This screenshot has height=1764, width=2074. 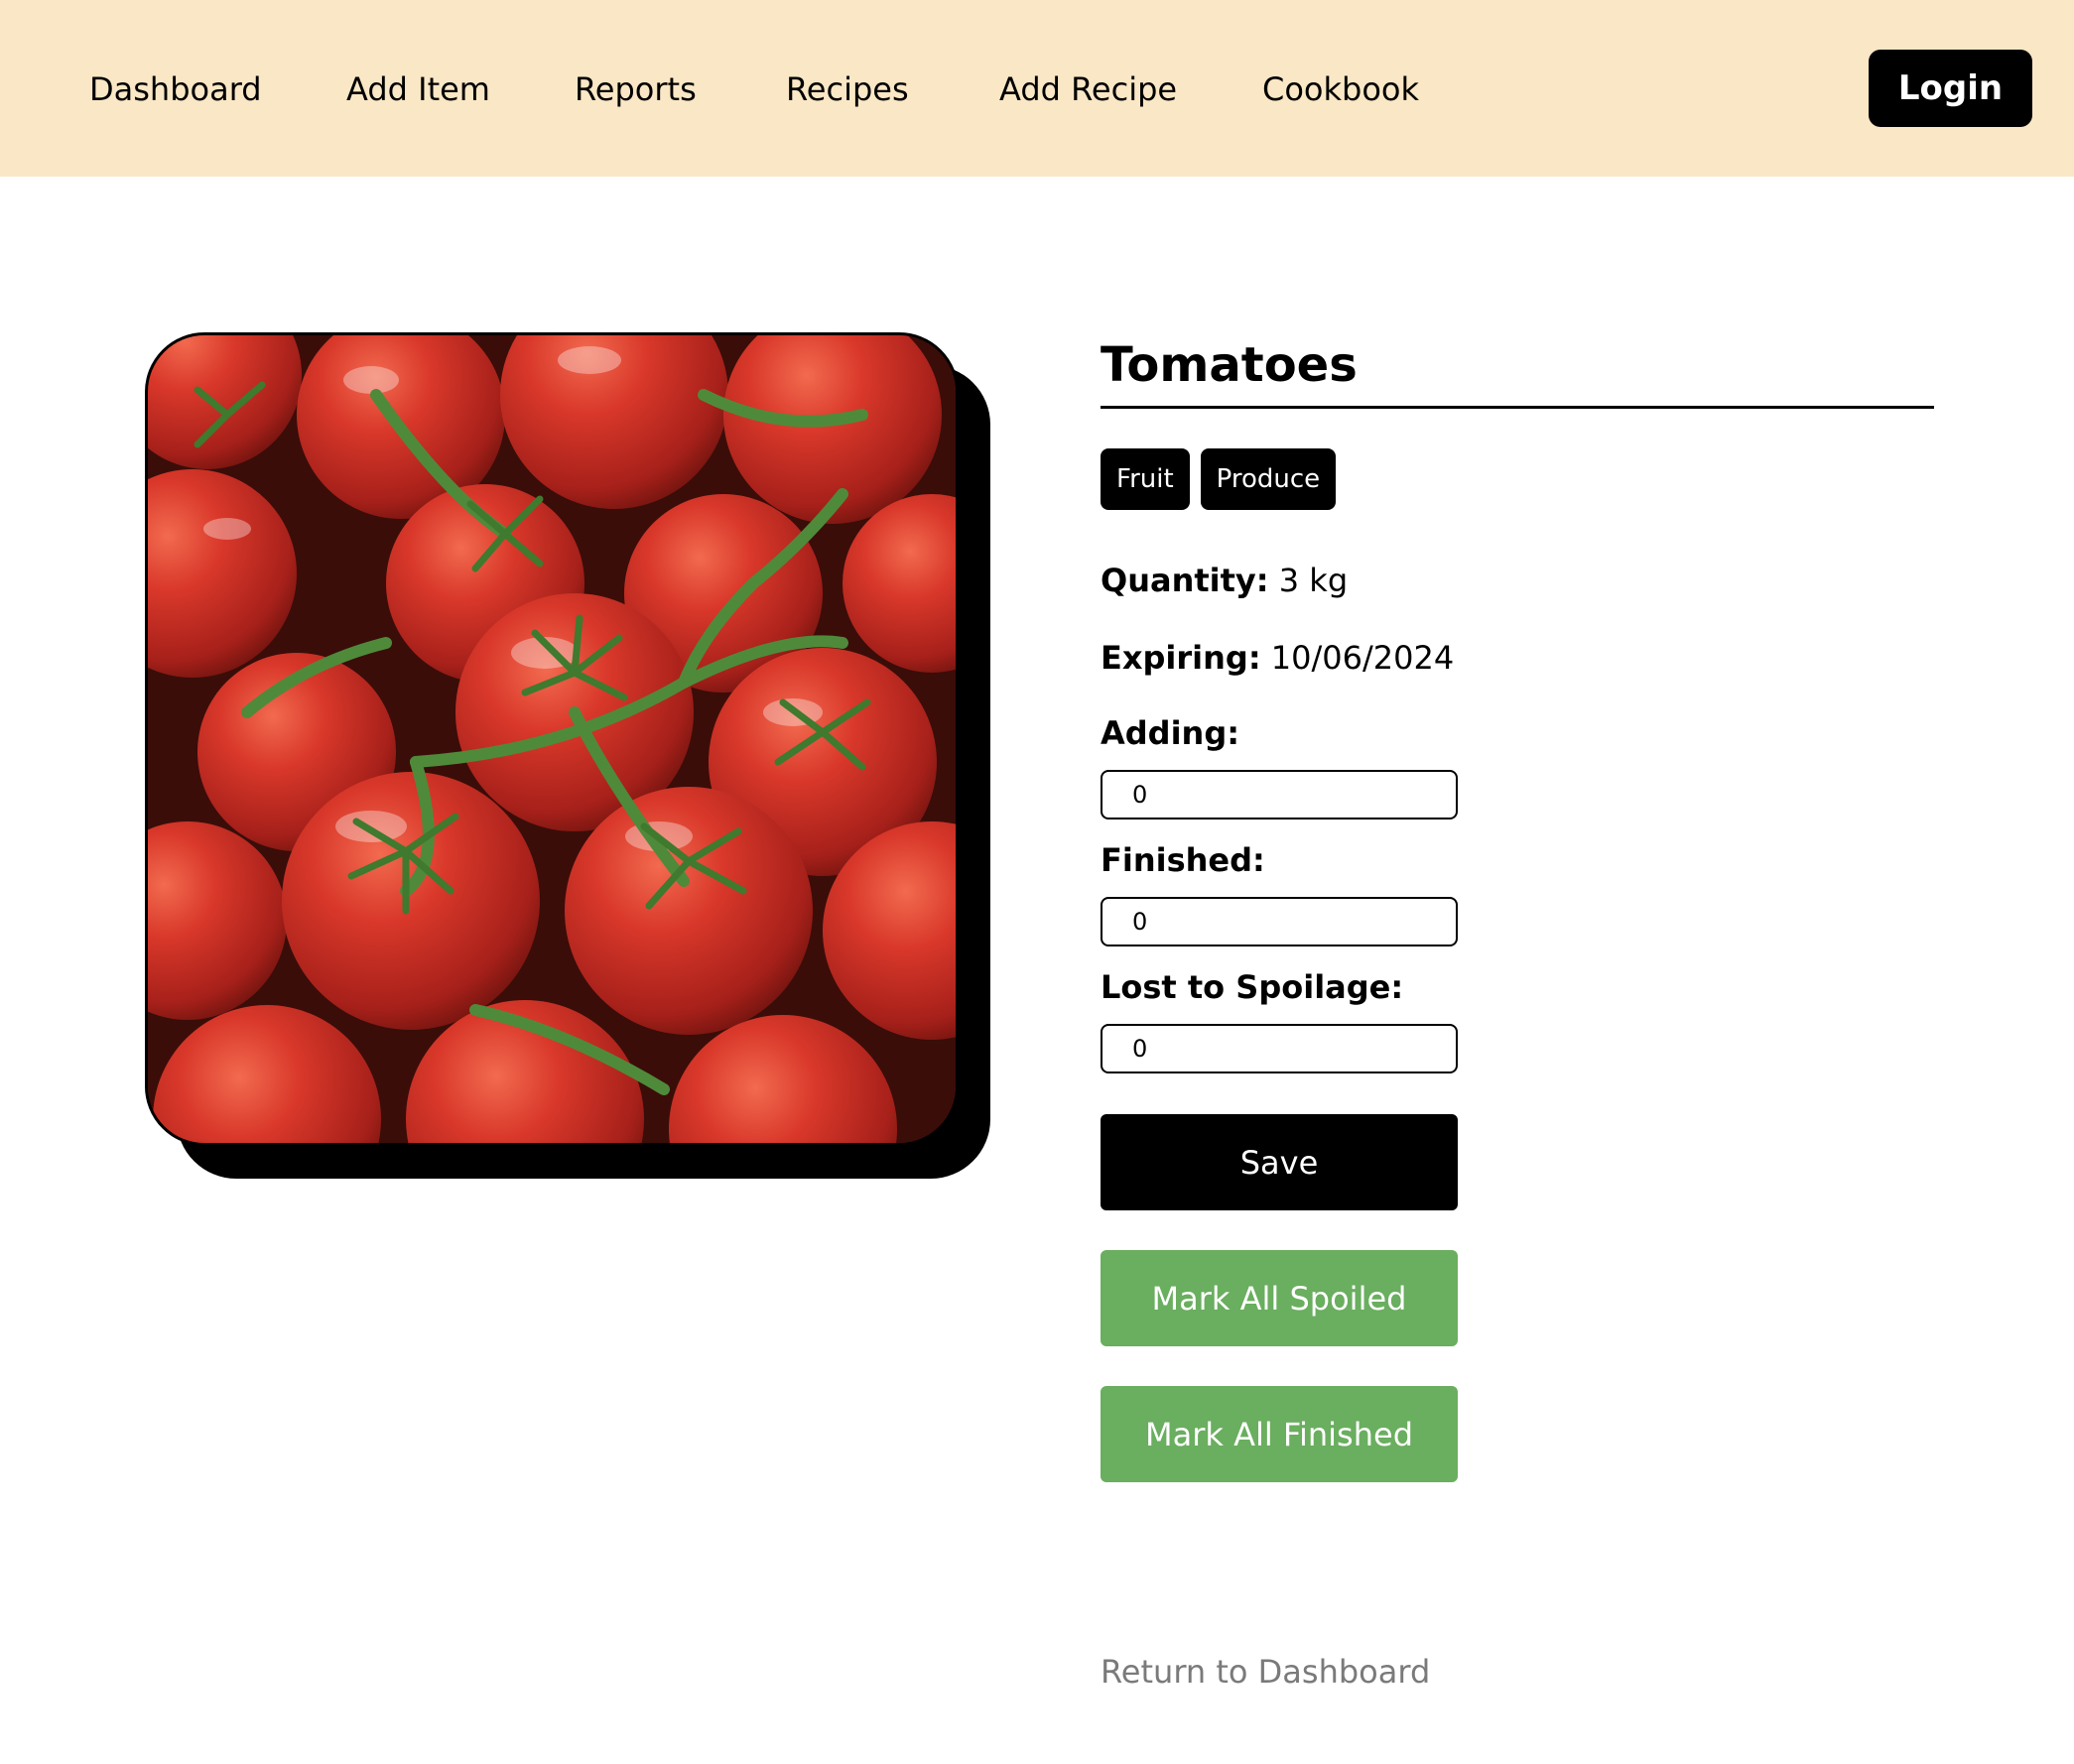 I want to click on spoilage-label: Lost to Spoilage:, so click(x=1253, y=987).